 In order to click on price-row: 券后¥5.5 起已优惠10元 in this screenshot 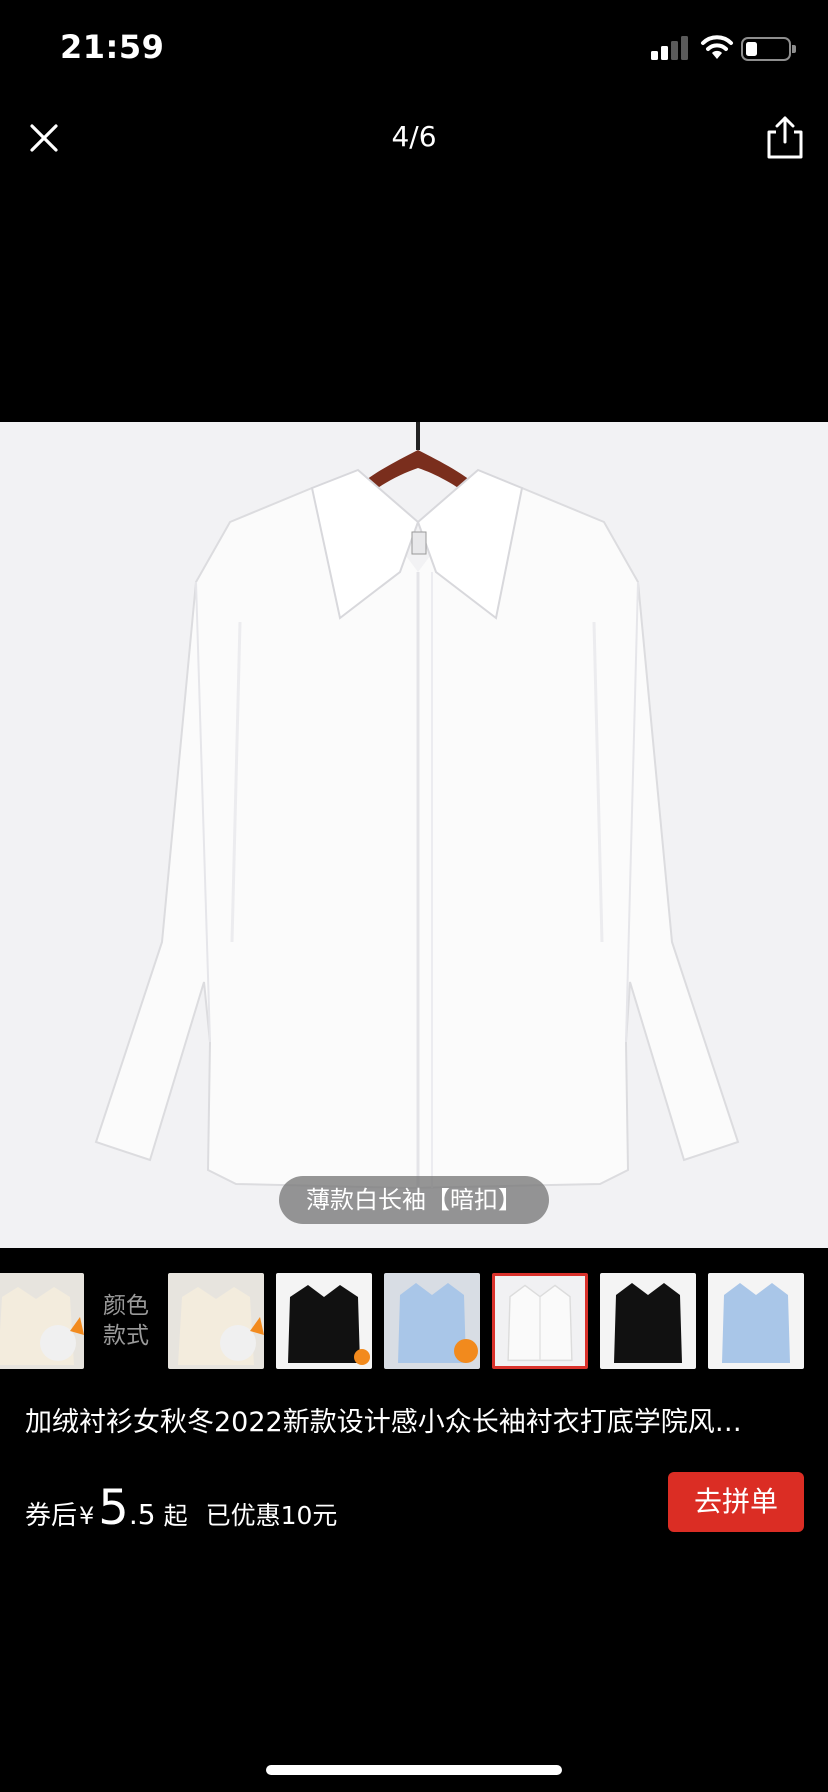, I will do `click(181, 1510)`.